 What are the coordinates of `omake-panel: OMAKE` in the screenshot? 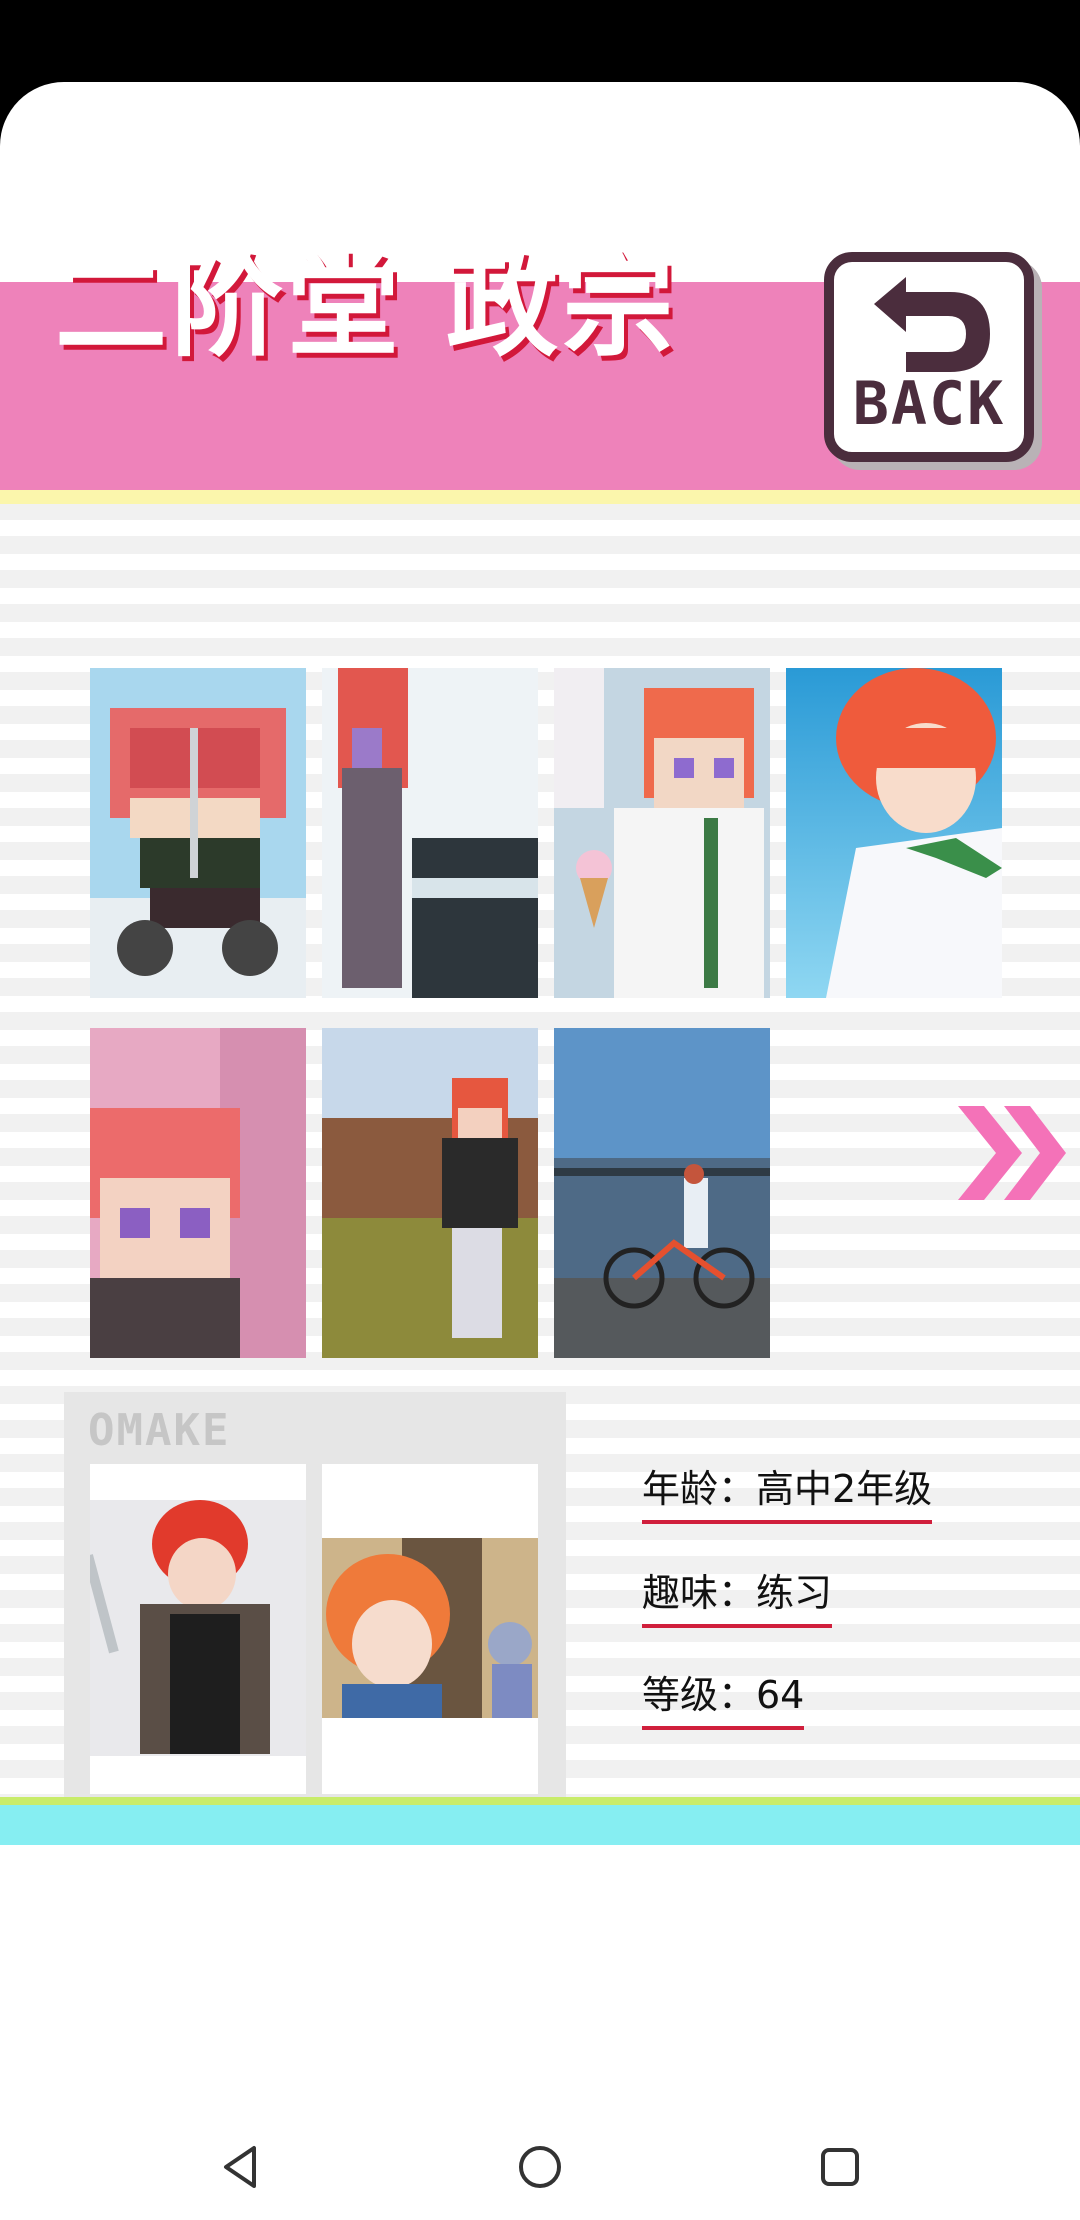 It's located at (315, 1603).